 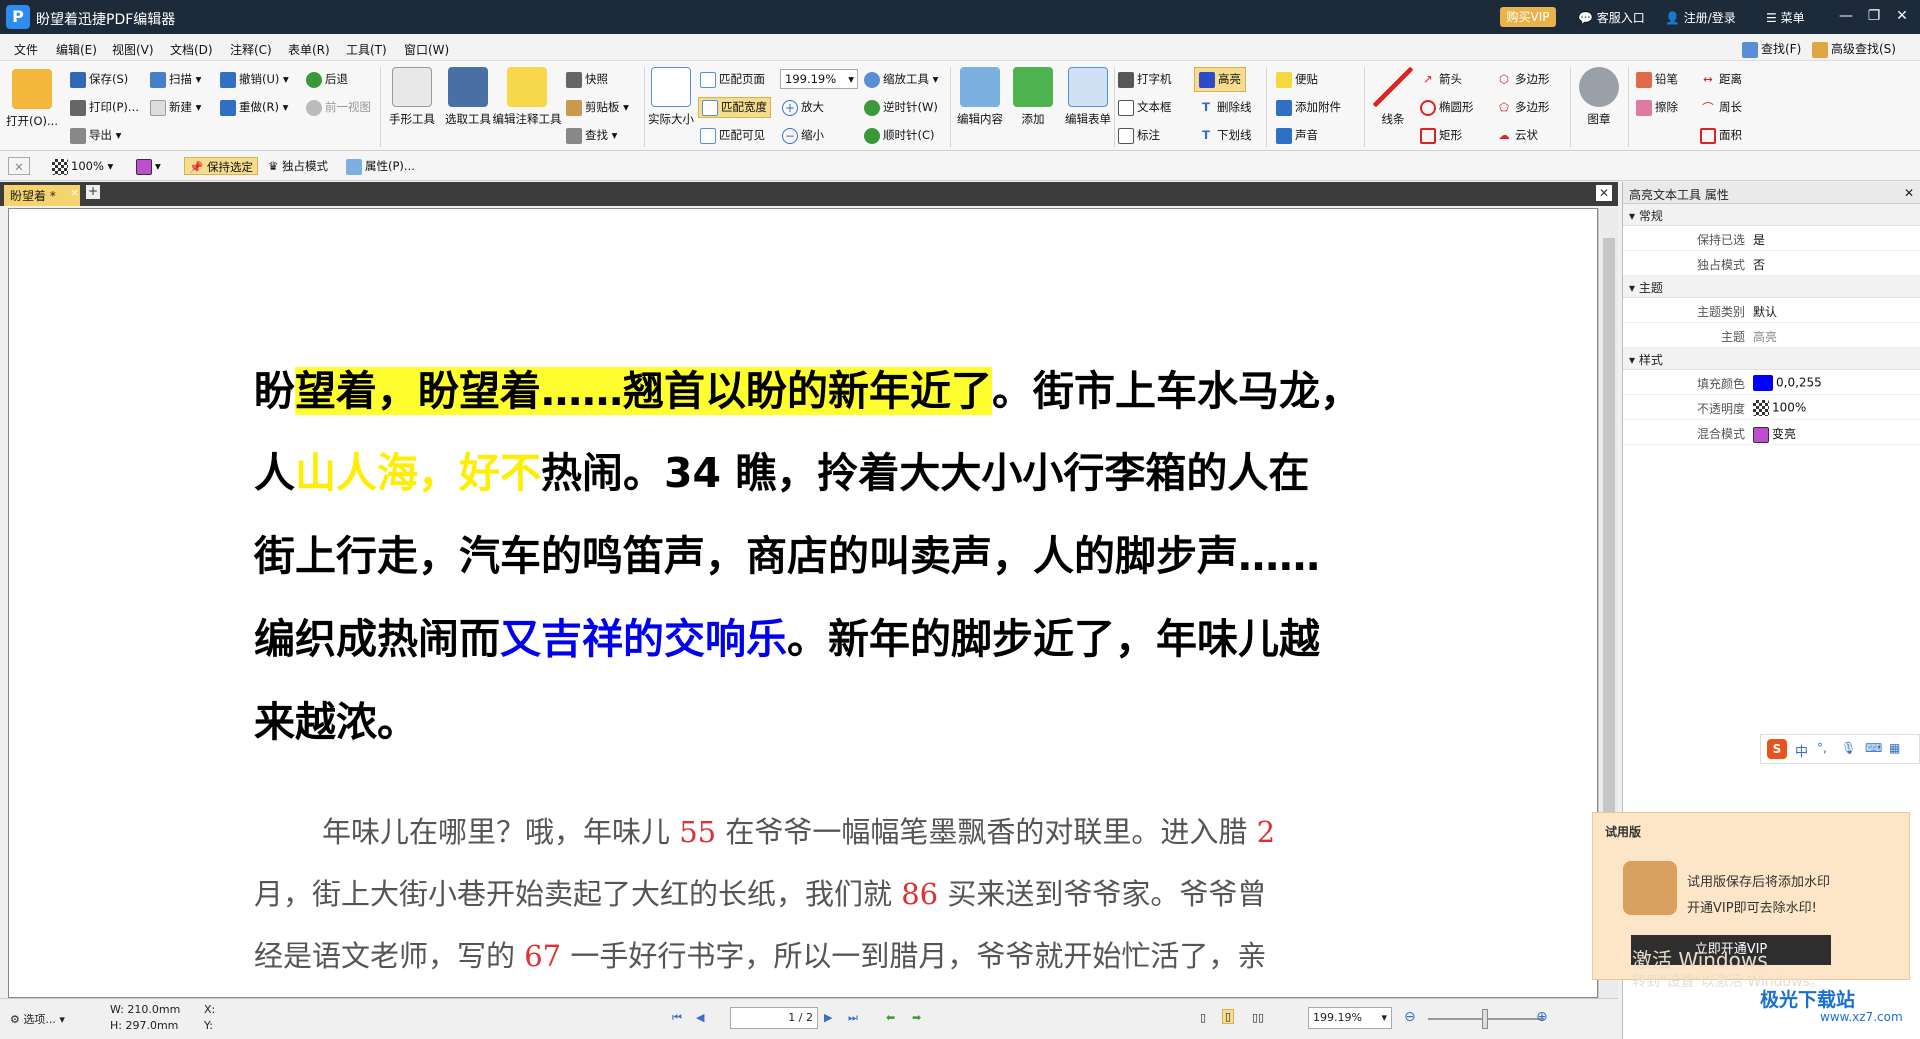 What do you see at coordinates (677, 1018) in the screenshot?
I see `first-page-icon: ⏮` at bounding box center [677, 1018].